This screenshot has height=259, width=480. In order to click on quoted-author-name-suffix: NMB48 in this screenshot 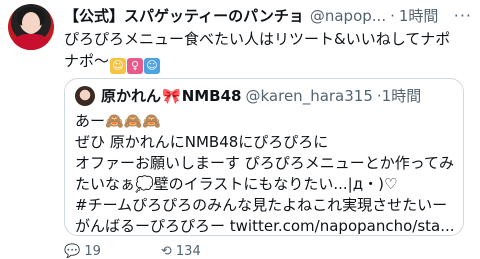, I will do `click(211, 96)`.